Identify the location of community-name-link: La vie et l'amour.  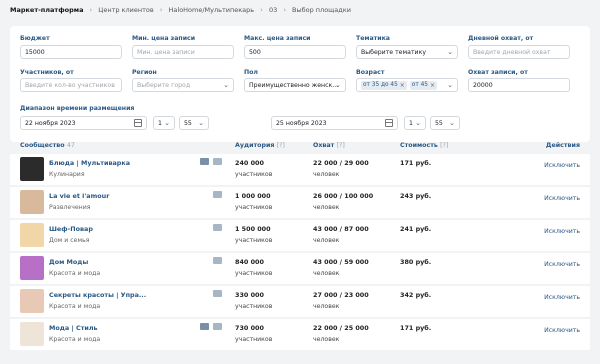
(79, 196).